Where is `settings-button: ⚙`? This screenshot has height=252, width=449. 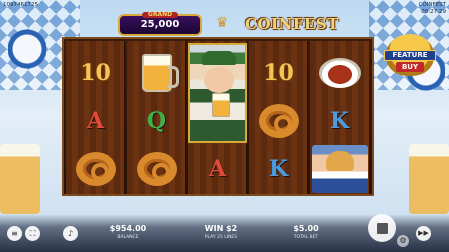
settings-button: ⚙ is located at coordinates (403, 241).